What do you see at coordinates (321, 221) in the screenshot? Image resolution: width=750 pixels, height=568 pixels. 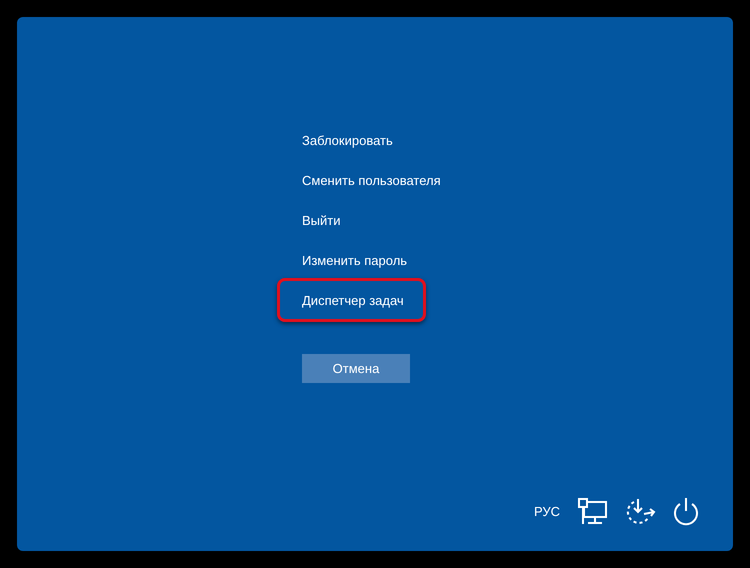 I see `menu-item: Выйти` at bounding box center [321, 221].